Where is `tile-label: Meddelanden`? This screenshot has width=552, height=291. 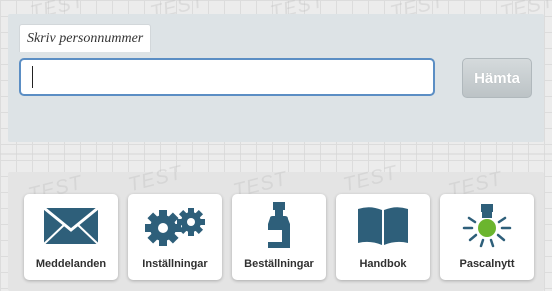 tile-label: Meddelanden is located at coordinates (71, 264).